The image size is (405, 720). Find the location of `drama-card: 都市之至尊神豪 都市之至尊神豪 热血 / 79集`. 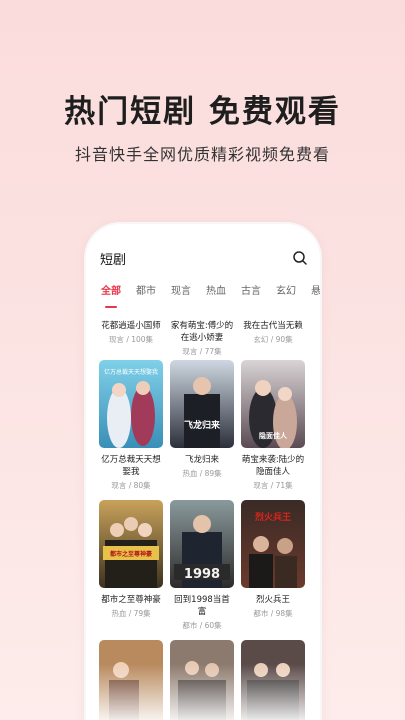

drama-card: 都市之至尊神豪 都市之至尊神豪 热血 / 79集 is located at coordinates (131, 559).